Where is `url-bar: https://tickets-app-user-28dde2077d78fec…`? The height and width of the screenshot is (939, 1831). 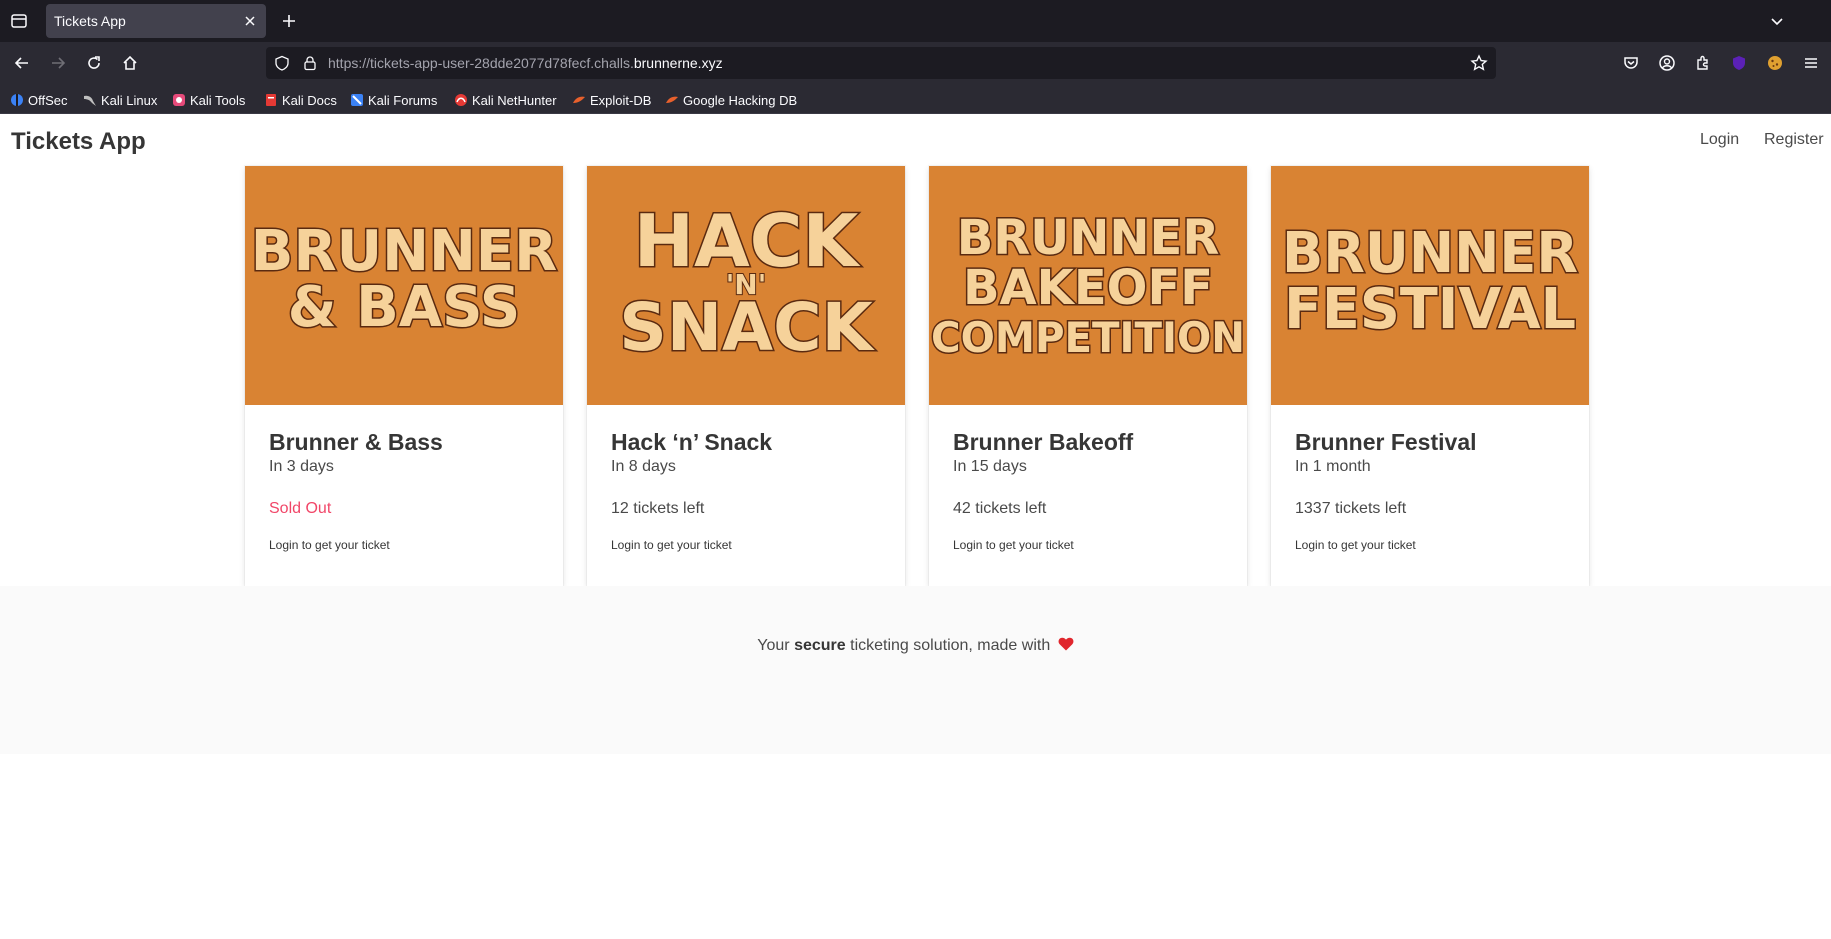
url-bar: https://tickets-app-user-28dde2077d78fec… is located at coordinates (881, 63).